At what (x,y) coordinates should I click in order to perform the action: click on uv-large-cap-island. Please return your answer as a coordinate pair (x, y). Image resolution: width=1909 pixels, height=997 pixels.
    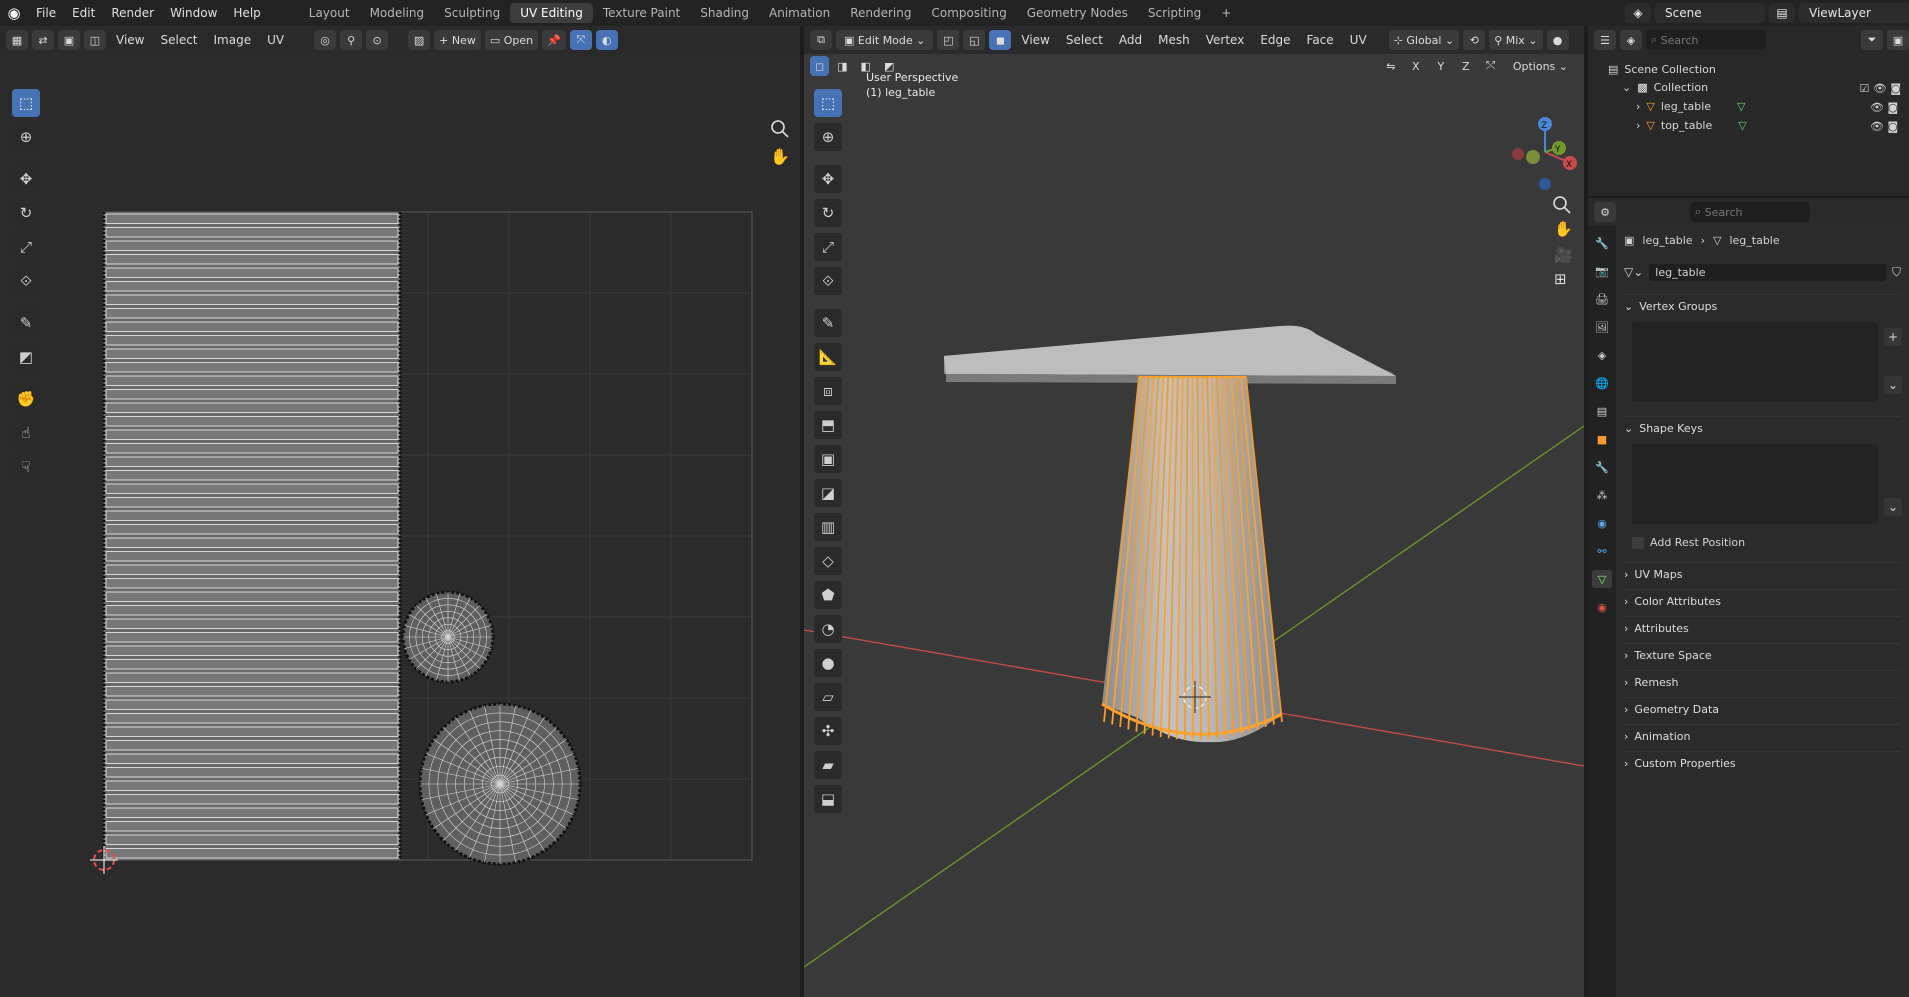
    Looking at the image, I should click on (500, 784).